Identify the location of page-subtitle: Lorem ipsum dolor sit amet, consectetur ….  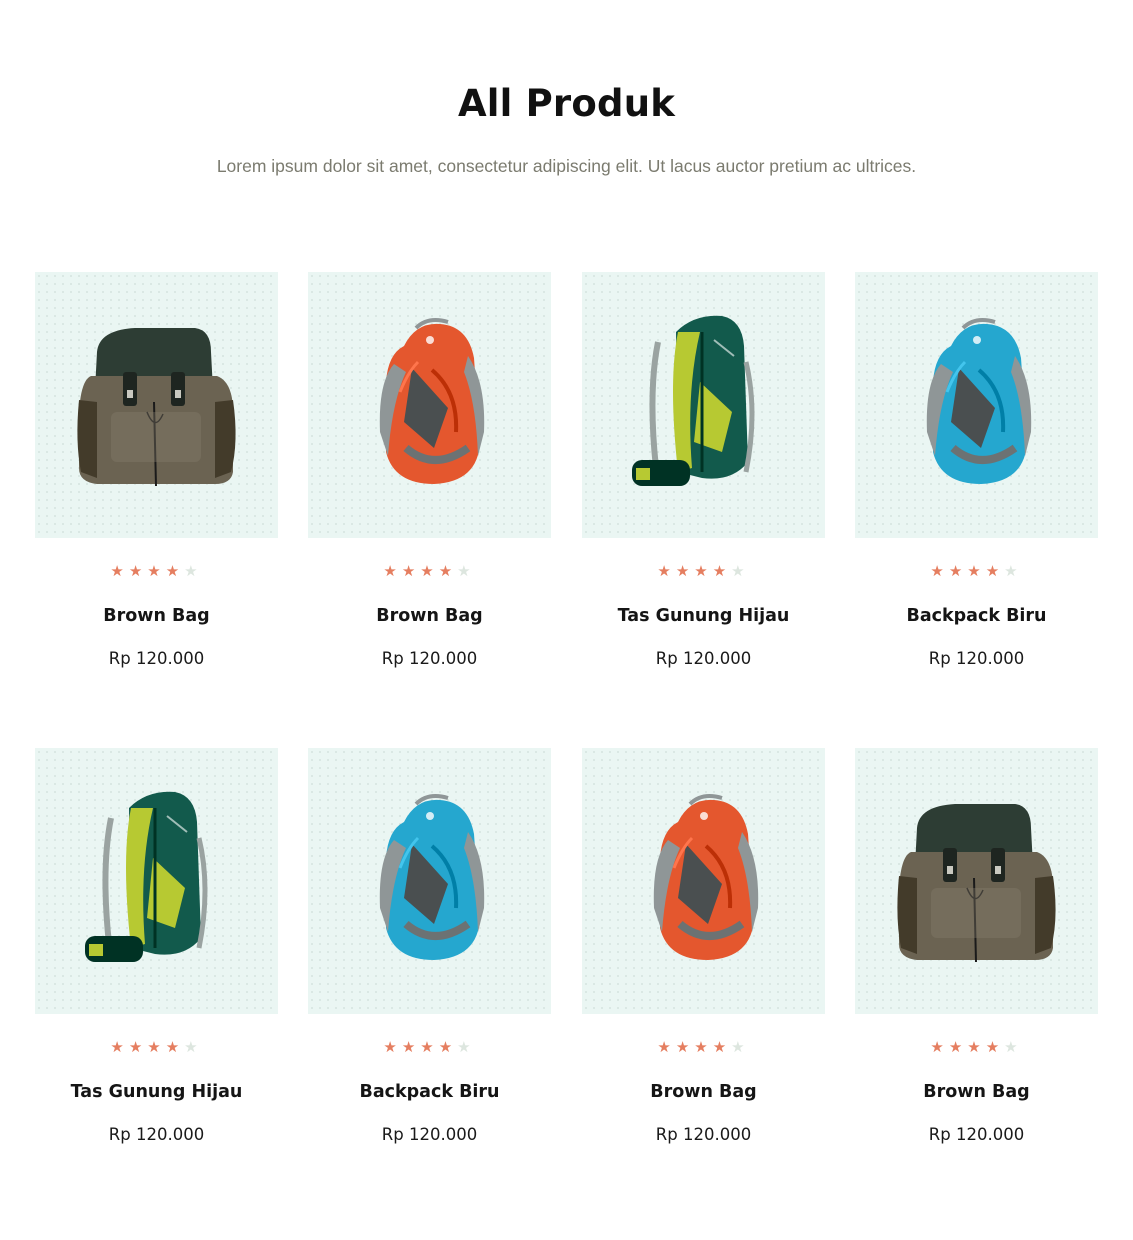
(566, 166).